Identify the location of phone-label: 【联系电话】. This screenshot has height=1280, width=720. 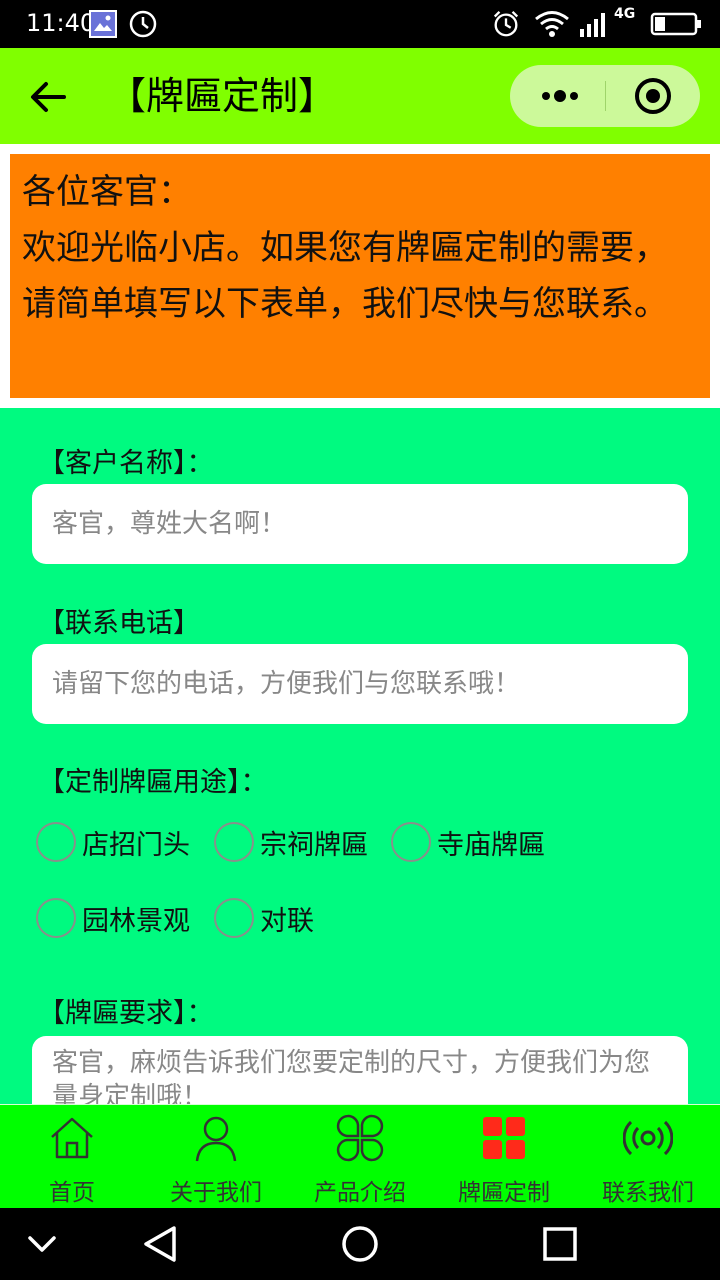
(119, 623).